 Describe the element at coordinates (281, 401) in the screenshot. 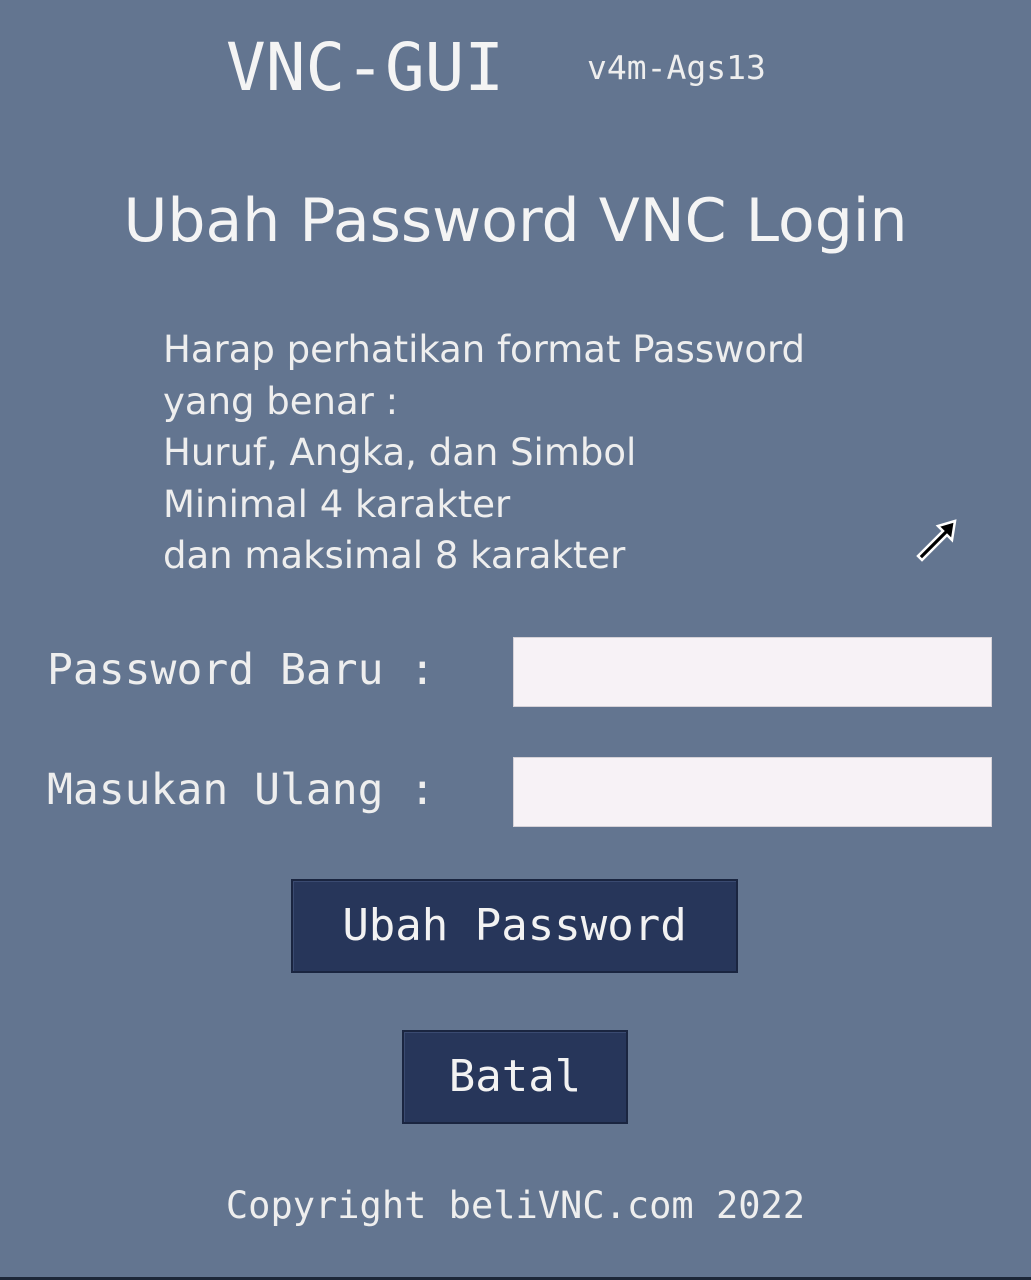

I see `instruction-line: yang benar :` at that location.